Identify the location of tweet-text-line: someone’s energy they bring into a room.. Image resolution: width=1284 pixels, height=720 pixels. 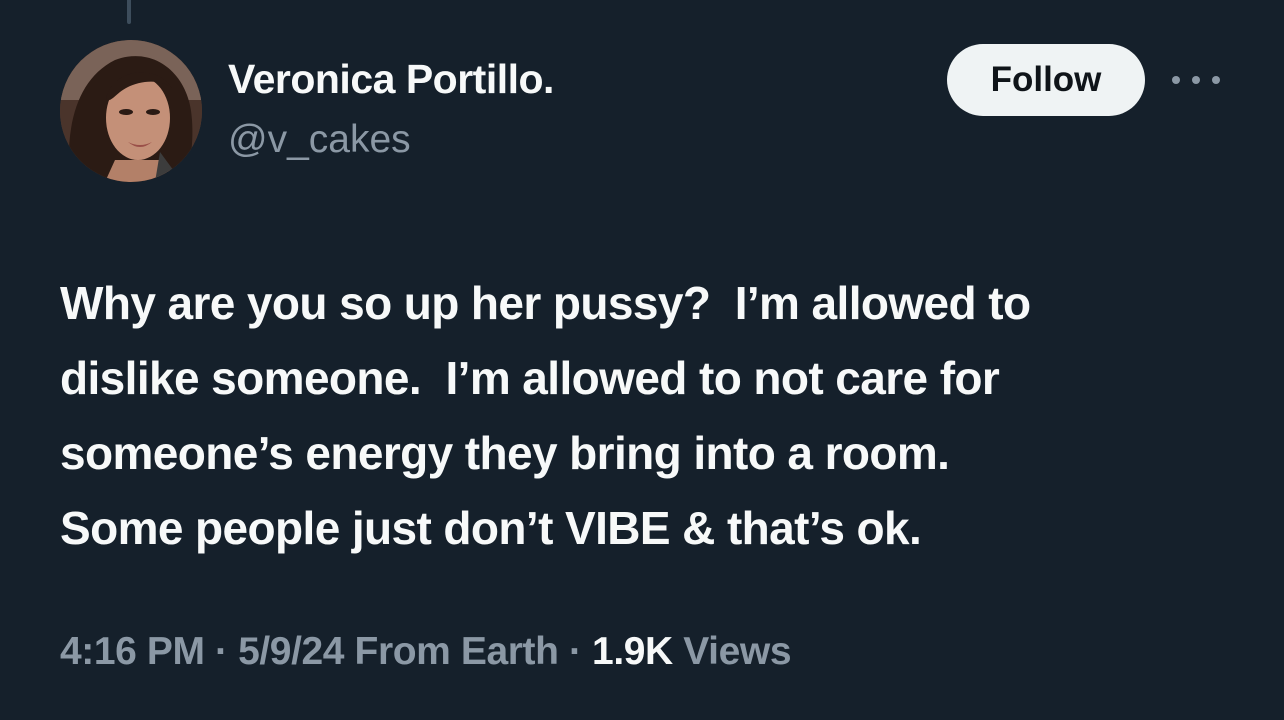
(505, 453).